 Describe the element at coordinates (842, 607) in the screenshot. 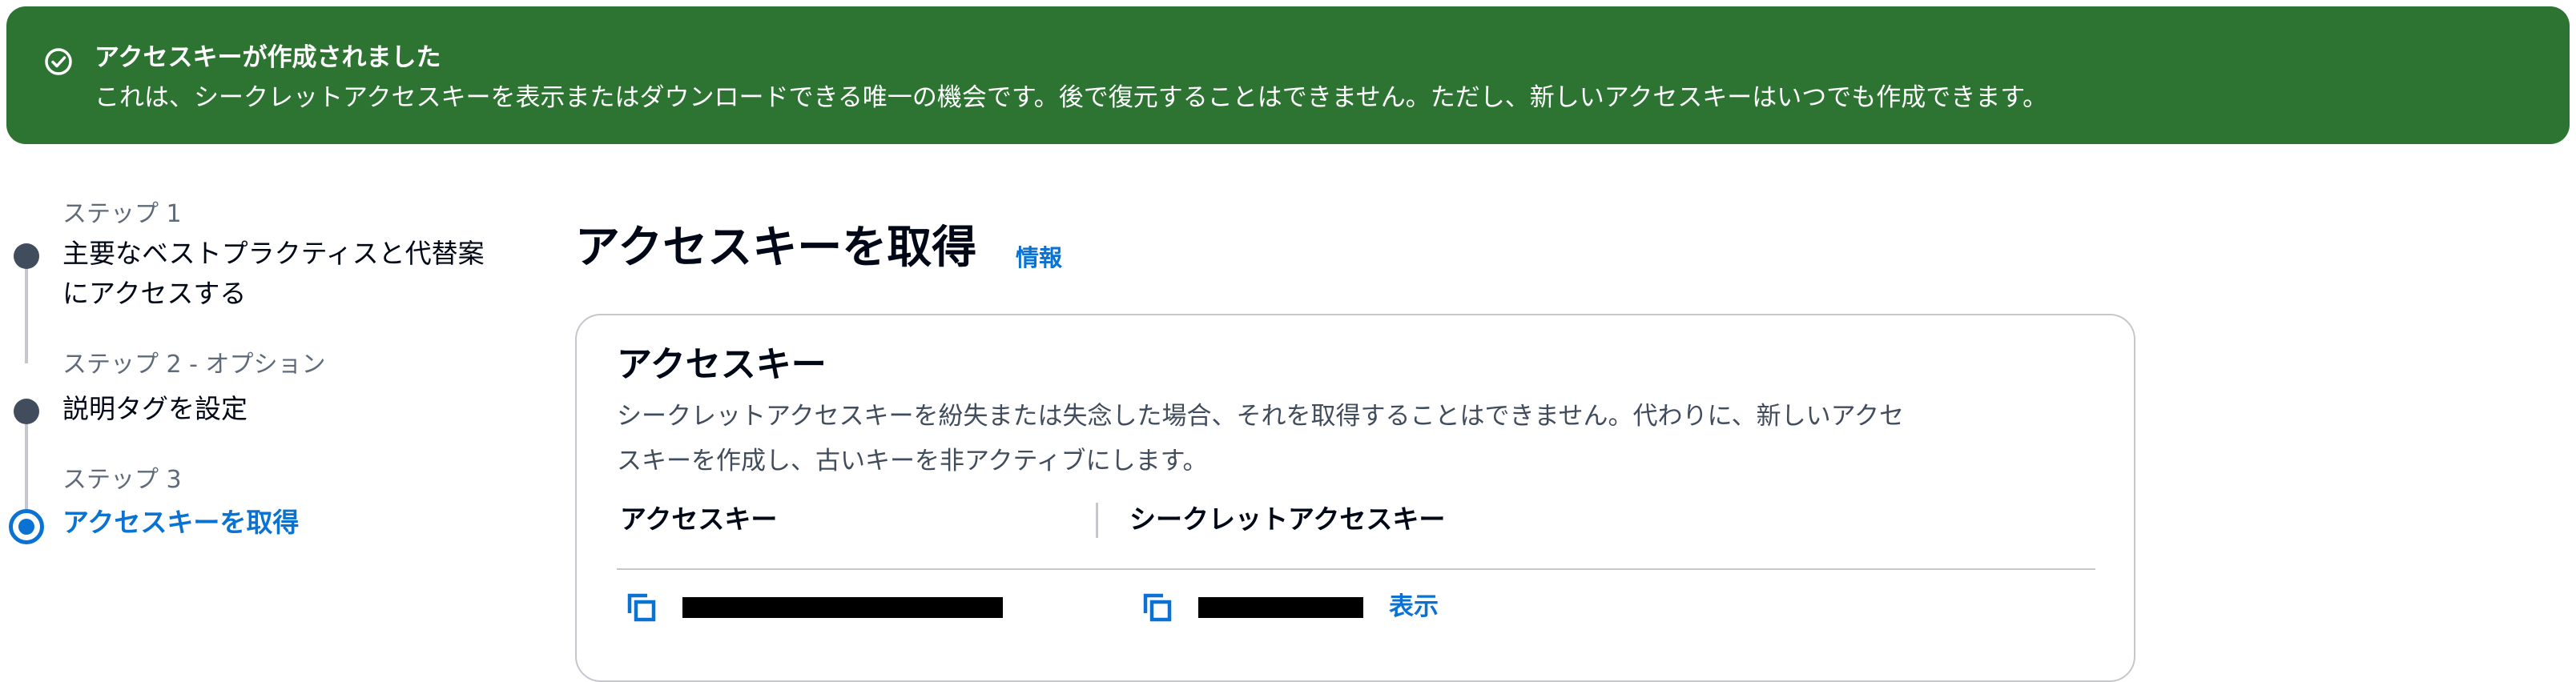

I see `access-key-value-masked` at that location.